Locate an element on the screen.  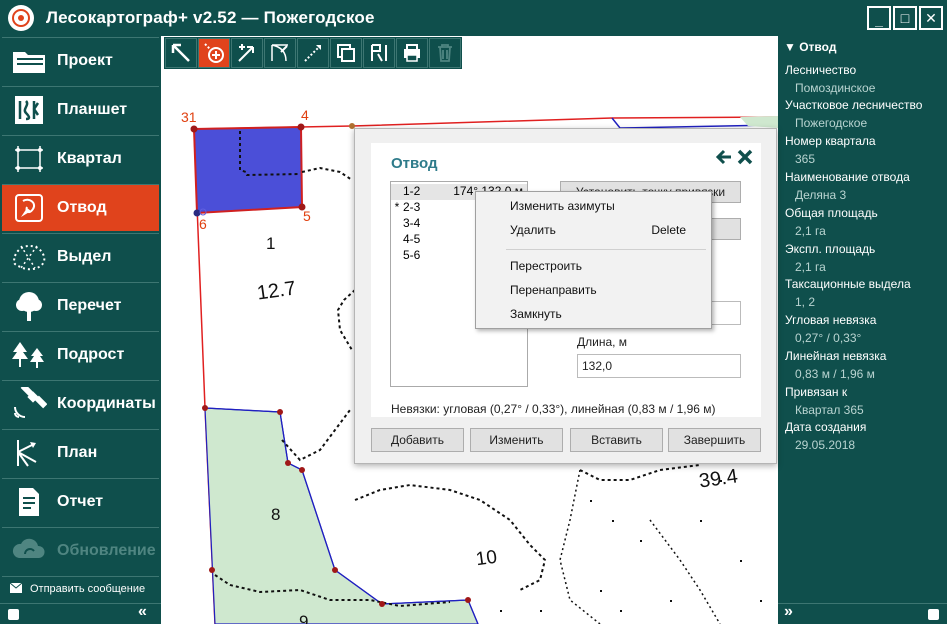
compass-icon is located at coordinates (29, 208).